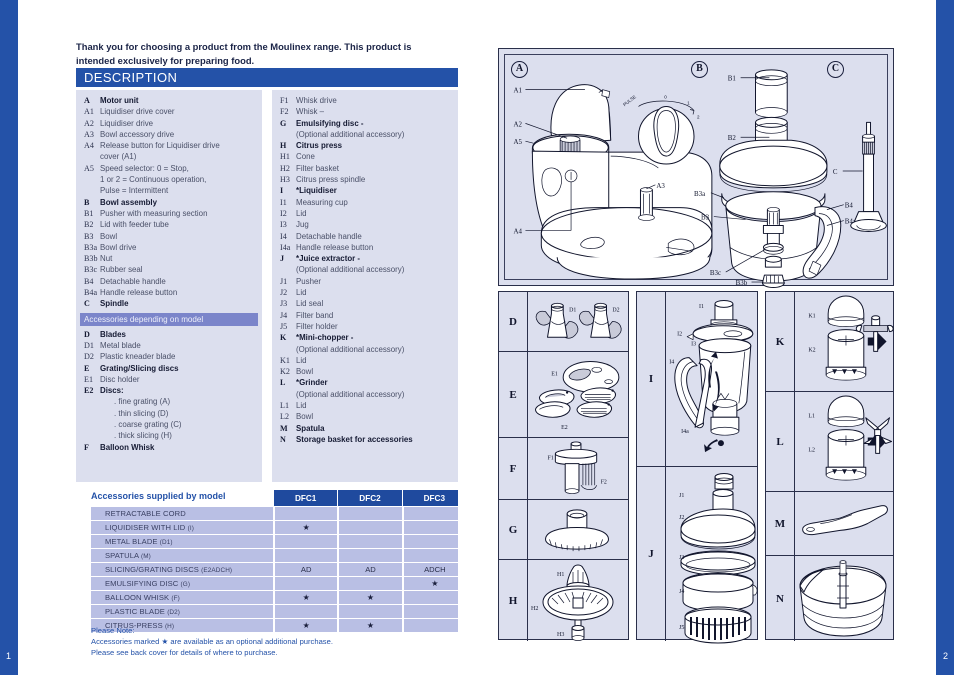 This screenshot has width=954, height=675. I want to click on description-item: B3a Bowl drive, so click(169, 247).